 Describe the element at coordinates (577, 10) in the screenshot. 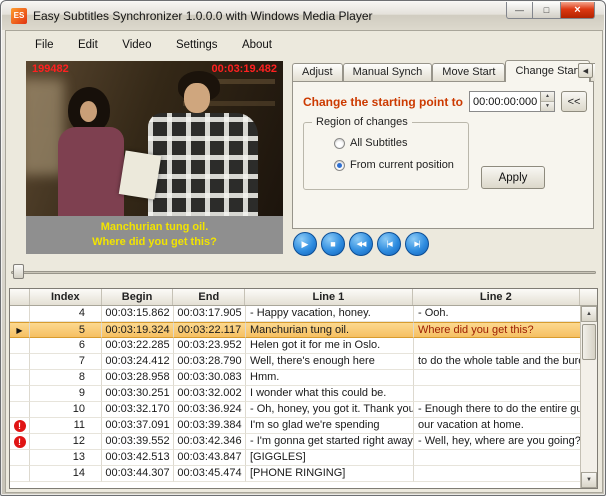

I see `close-button: ×` at that location.